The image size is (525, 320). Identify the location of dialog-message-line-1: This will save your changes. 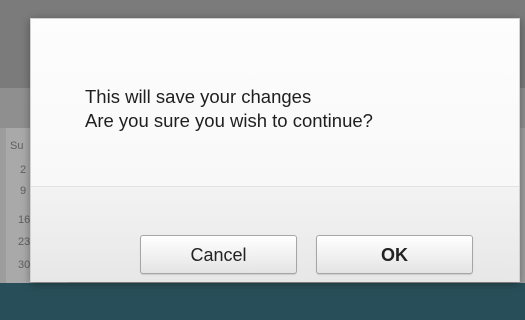
(198, 96).